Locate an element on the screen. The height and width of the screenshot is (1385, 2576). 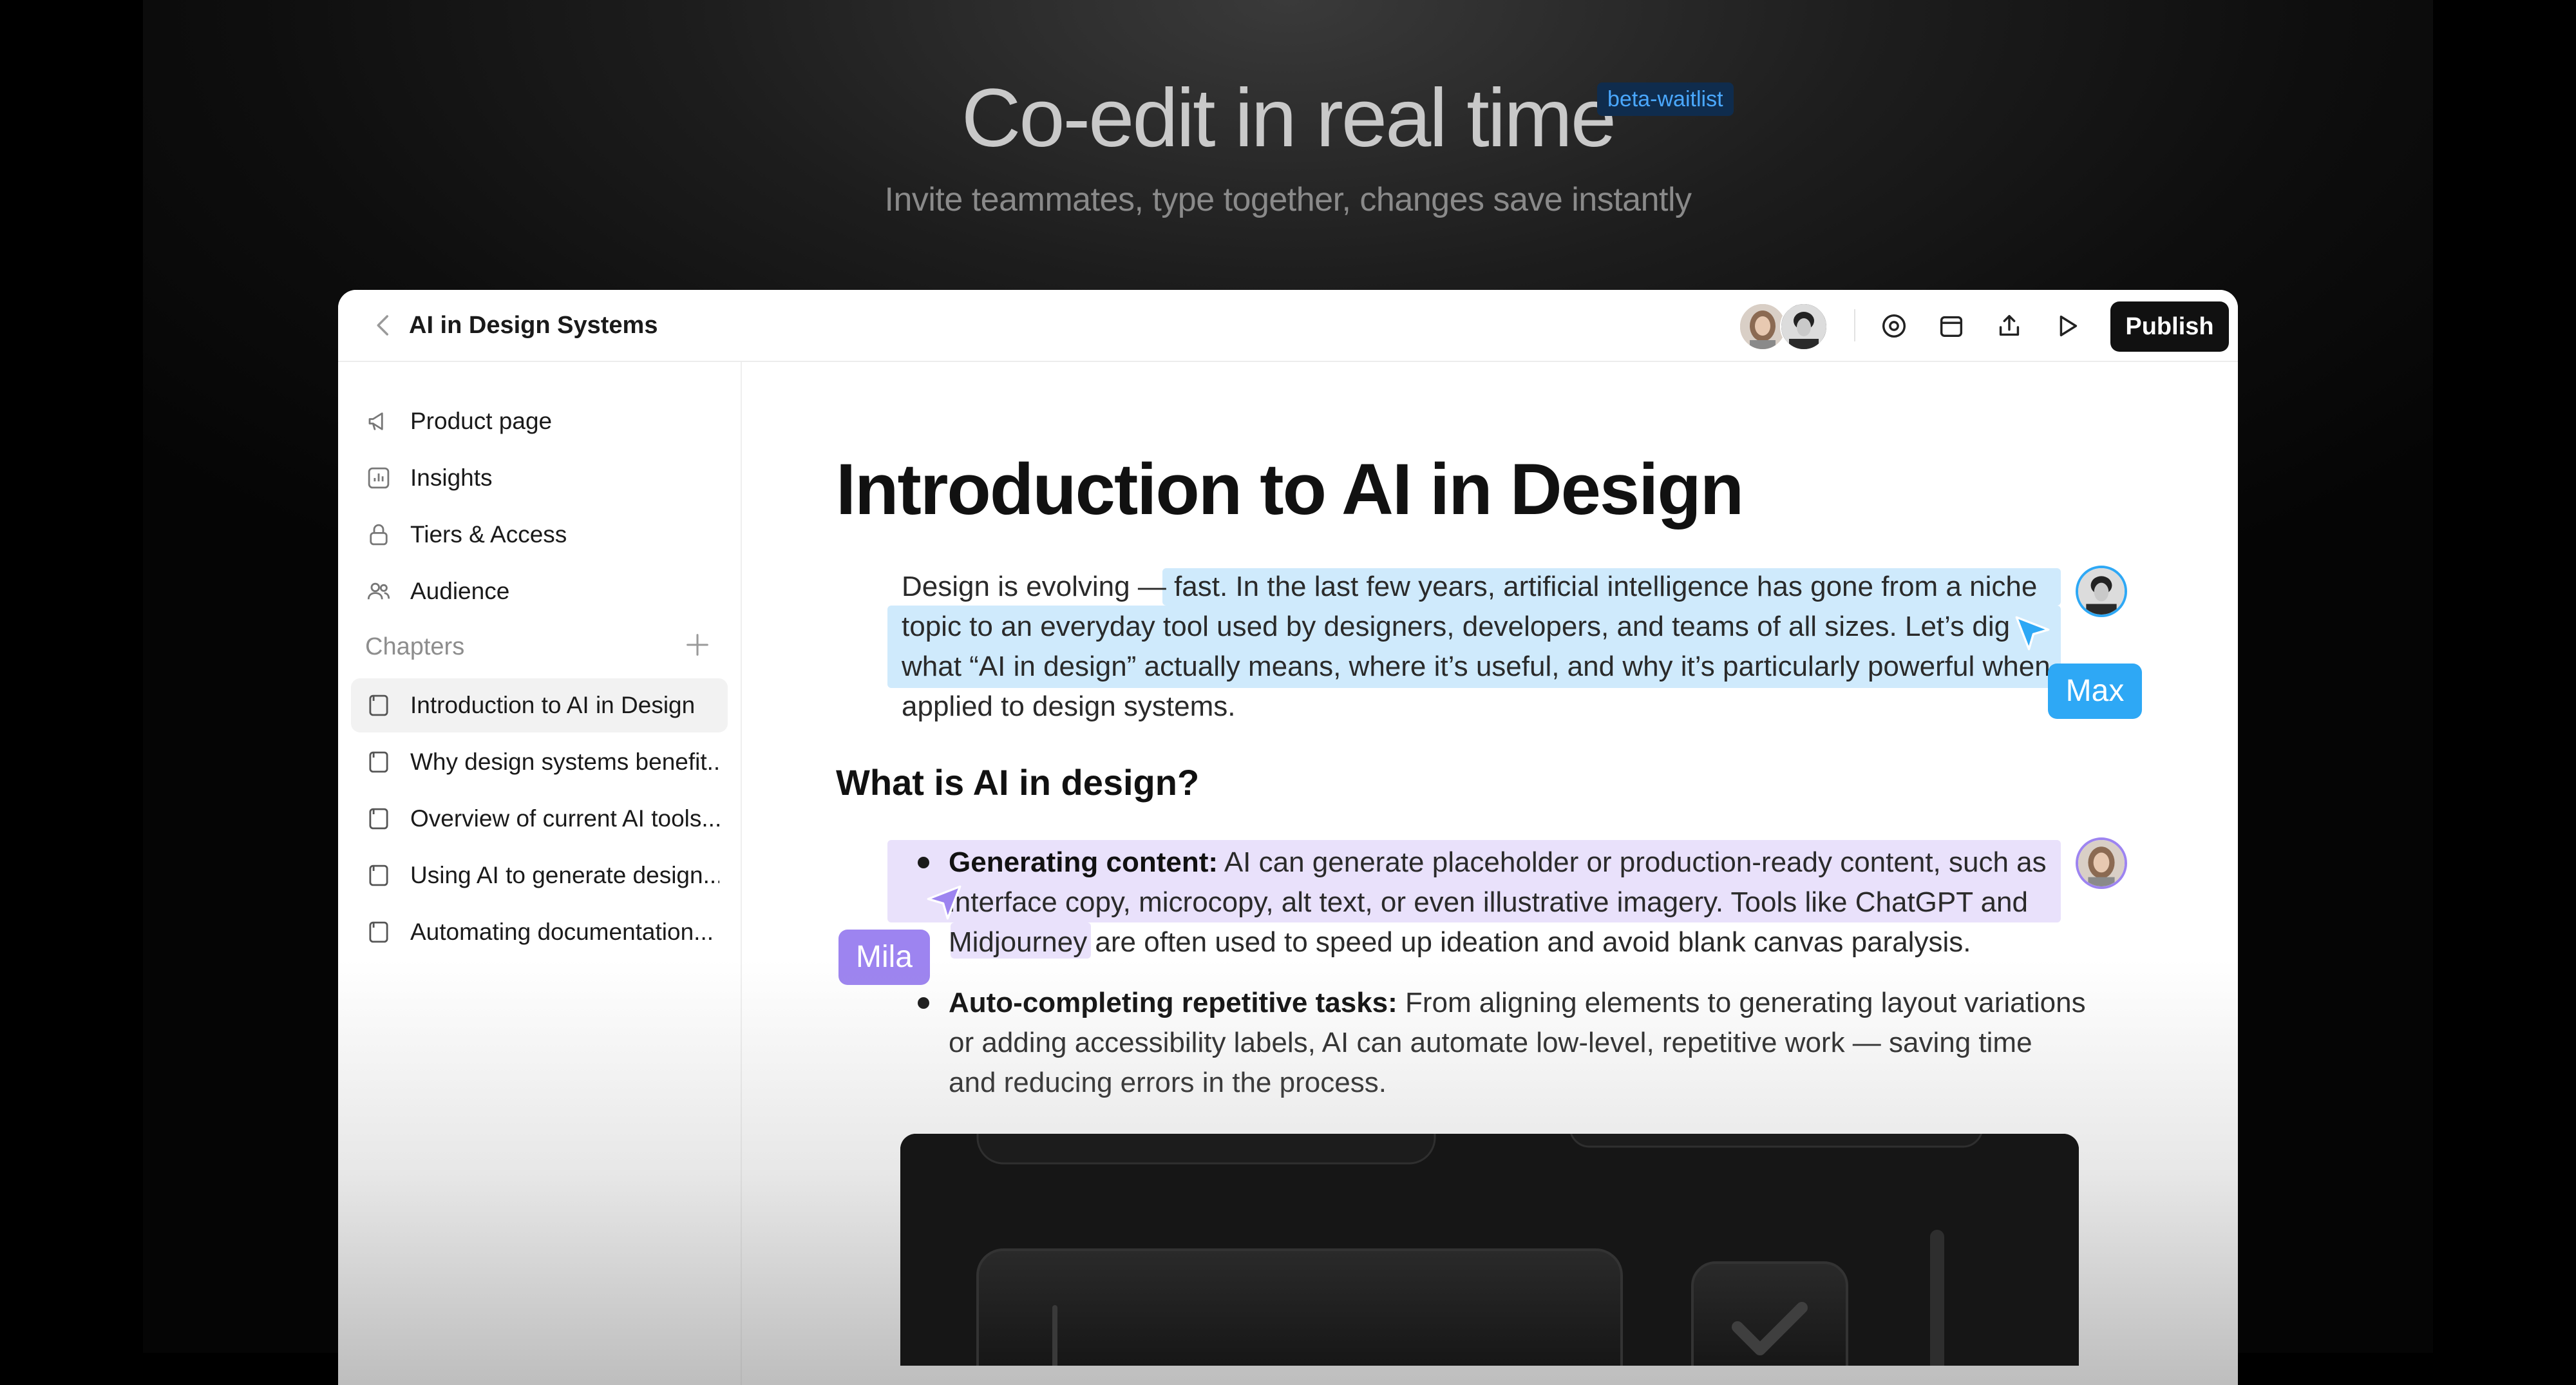
sidebar-item-product-page: Product page is located at coordinates (539, 421).